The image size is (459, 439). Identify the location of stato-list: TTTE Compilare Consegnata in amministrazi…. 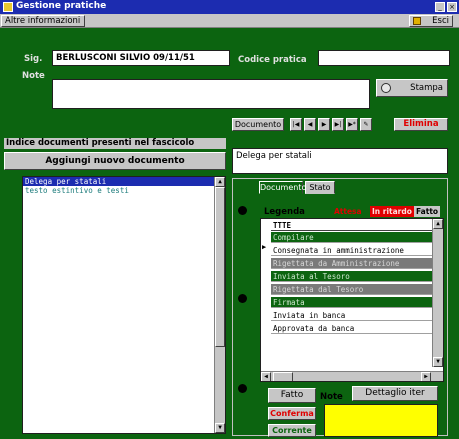
(352, 300).